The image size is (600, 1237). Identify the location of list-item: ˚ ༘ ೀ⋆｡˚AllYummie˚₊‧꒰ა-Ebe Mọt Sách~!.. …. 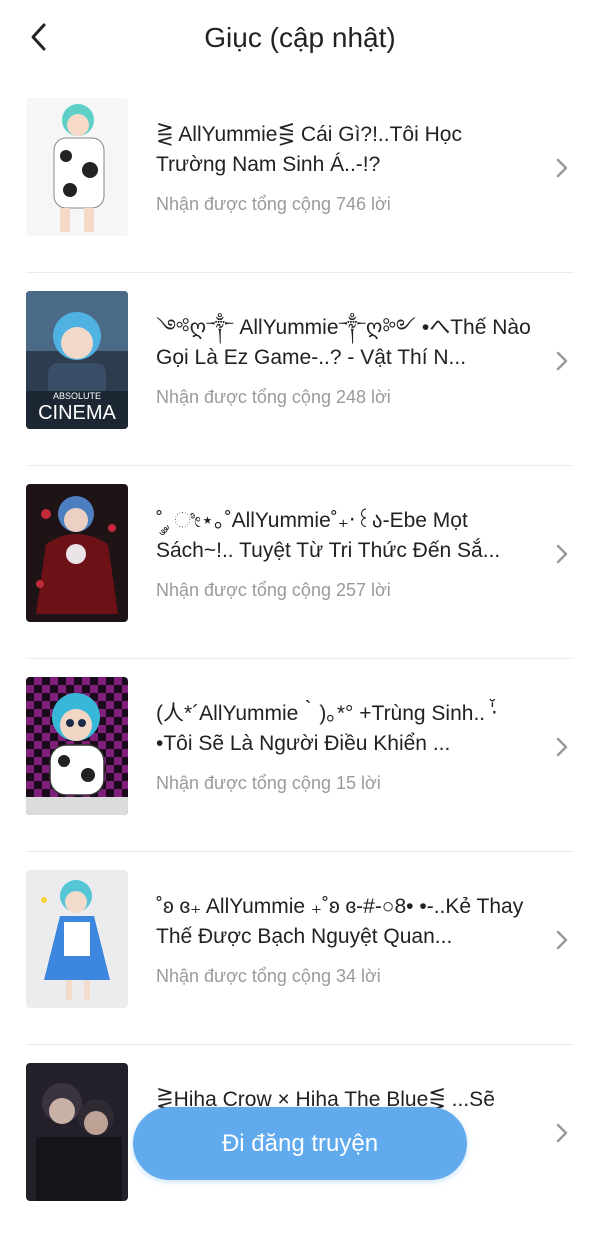
(300, 562).